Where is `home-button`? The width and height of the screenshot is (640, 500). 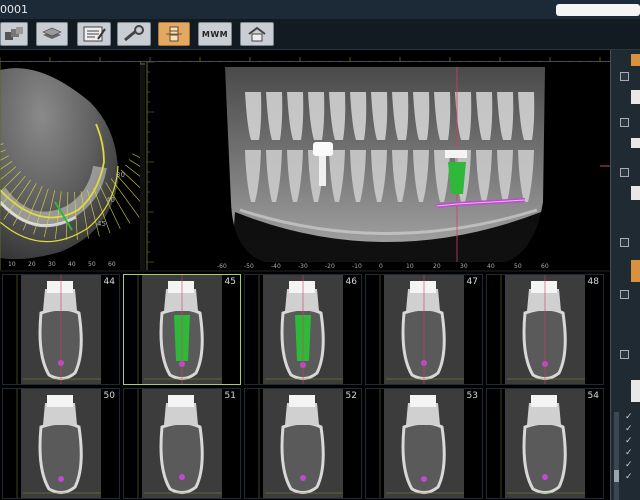 home-button is located at coordinates (257, 34).